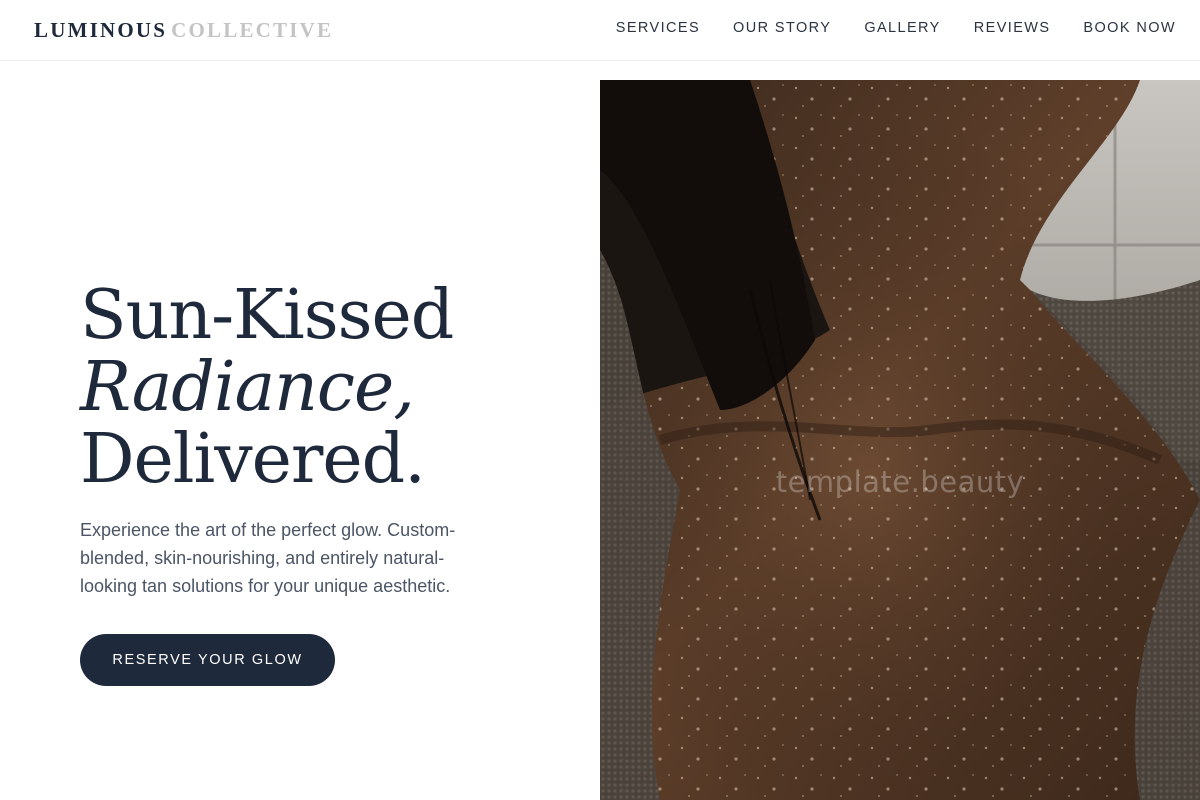 This screenshot has height=800, width=1200. I want to click on nav-item-services: SERVICES, so click(658, 28).